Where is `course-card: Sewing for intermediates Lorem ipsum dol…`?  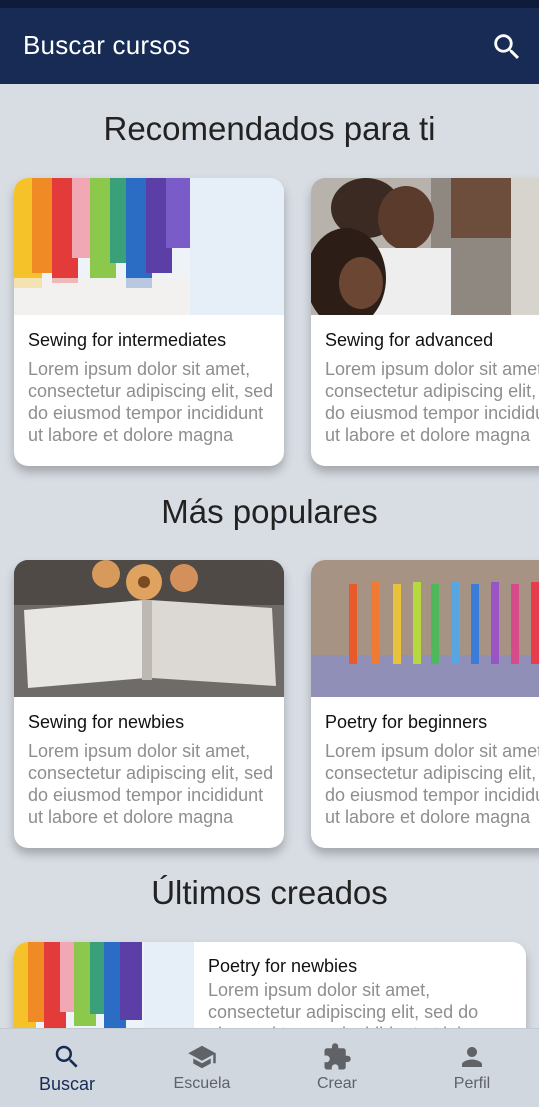
course-card: Sewing for intermediates Lorem ipsum dol… is located at coordinates (149, 322).